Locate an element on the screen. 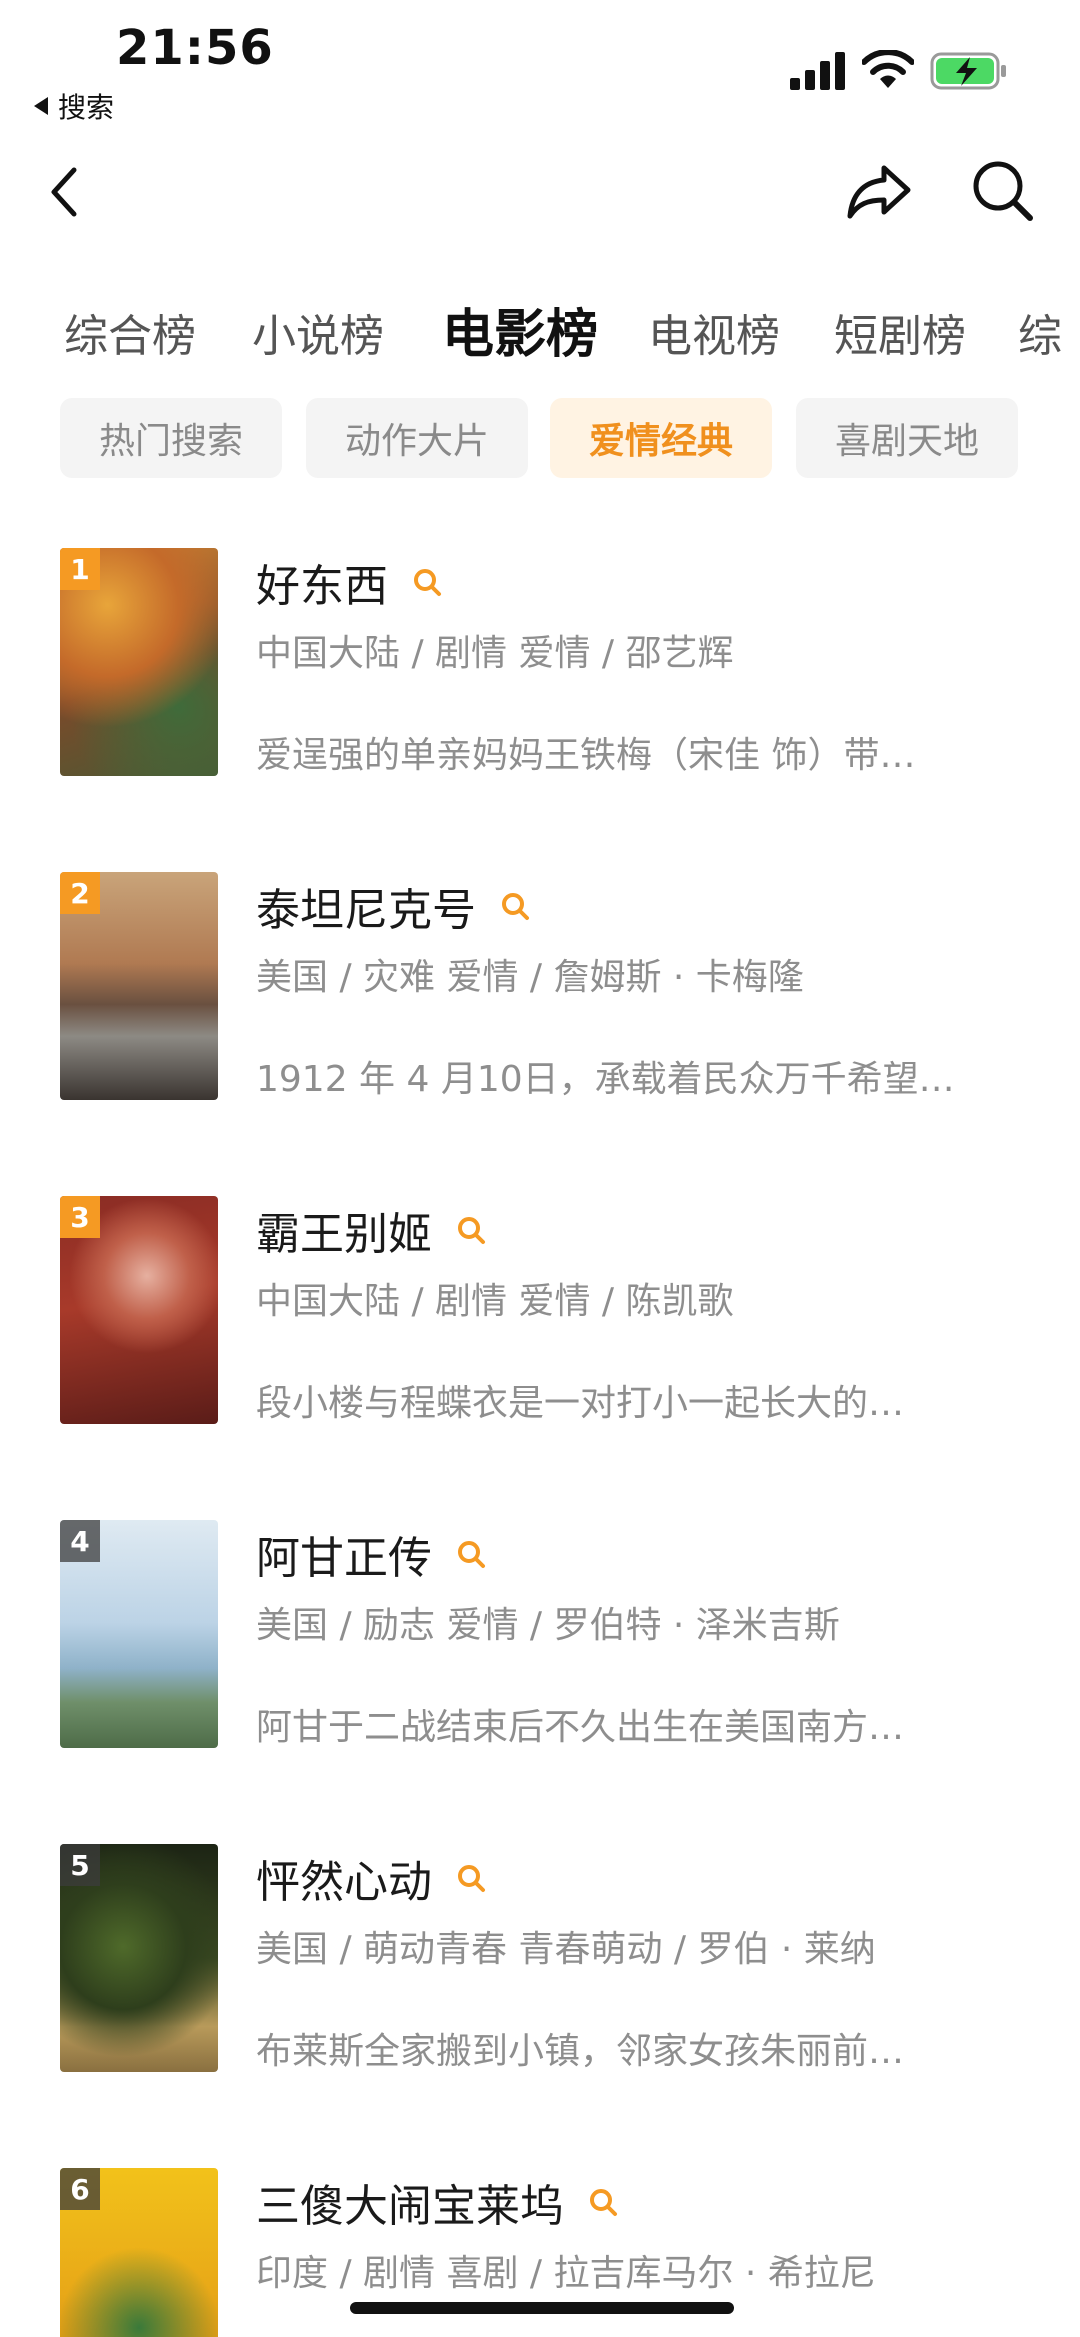 Image resolution: width=1080 pixels, height=2337 pixels. tab-novel: 小说榜 is located at coordinates (318, 332).